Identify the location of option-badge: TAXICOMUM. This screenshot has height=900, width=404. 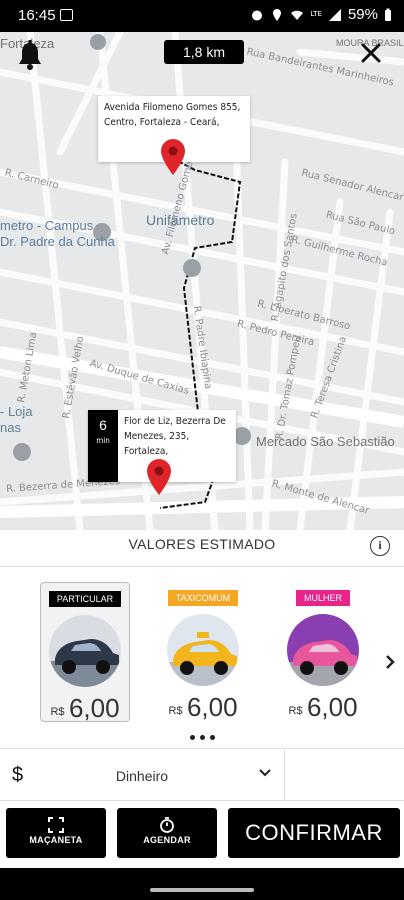
(203, 598).